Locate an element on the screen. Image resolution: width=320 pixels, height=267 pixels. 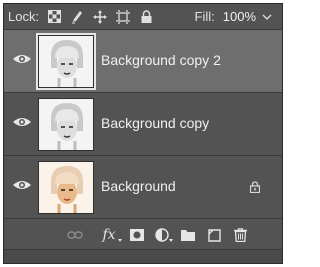
new-layer-icon is located at coordinates (214, 235).